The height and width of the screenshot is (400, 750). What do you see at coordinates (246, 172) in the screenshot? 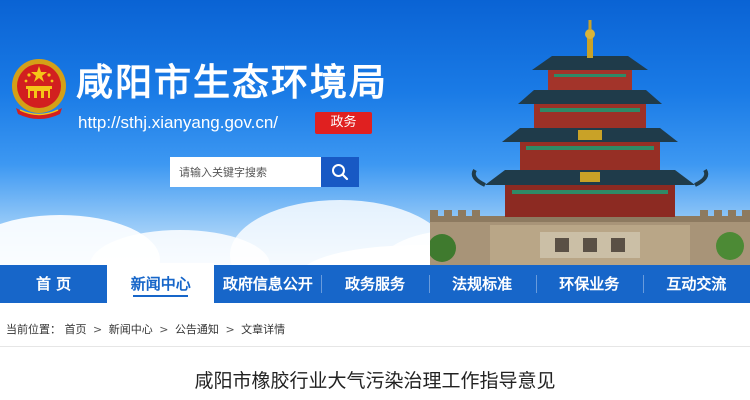
I see `search-input` at bounding box center [246, 172].